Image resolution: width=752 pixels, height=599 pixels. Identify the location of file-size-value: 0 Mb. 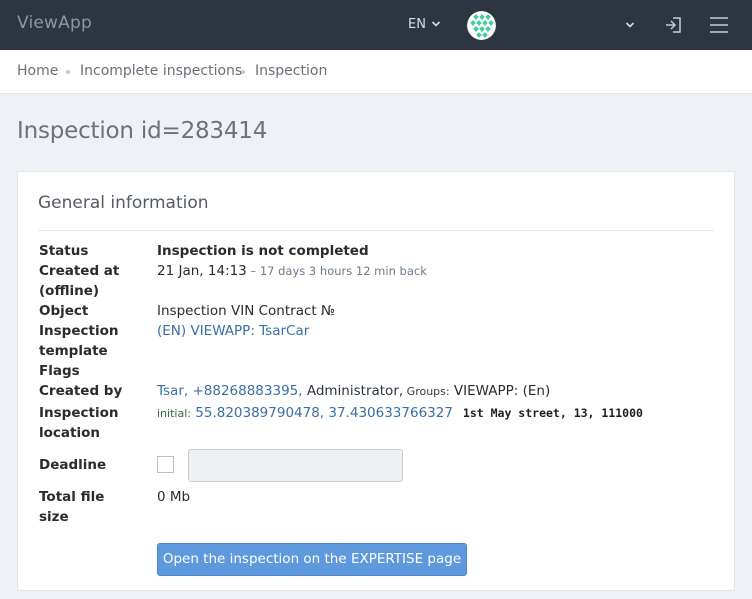
(174, 497).